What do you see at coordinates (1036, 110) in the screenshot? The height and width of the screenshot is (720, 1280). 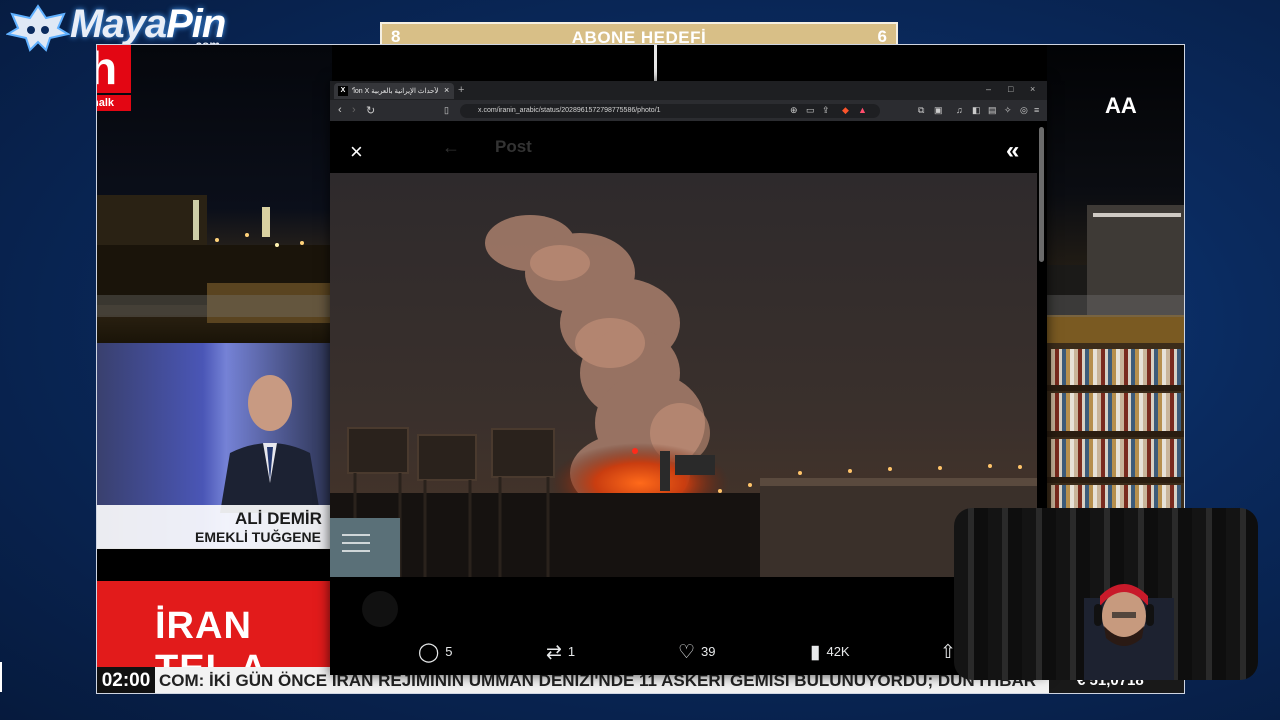 I see `menu-icon: ≡` at bounding box center [1036, 110].